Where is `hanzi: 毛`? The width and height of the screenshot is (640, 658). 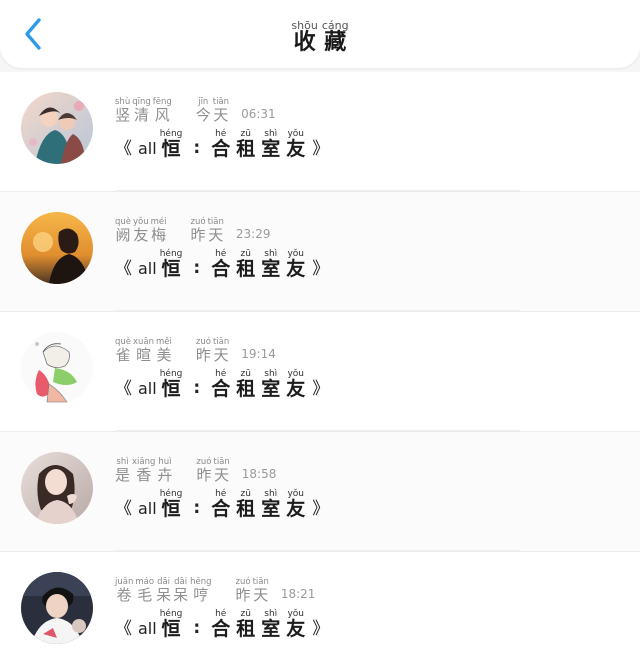
hanzi: 毛 is located at coordinates (145, 594).